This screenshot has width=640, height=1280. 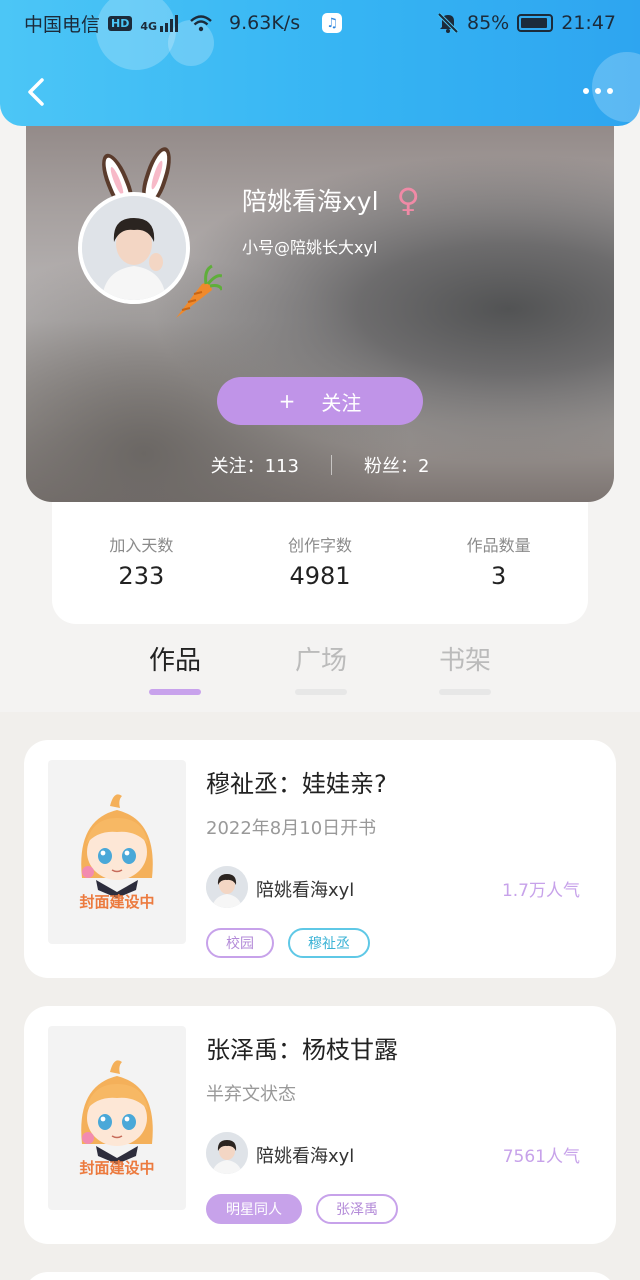 I want to click on divider, so click(x=331, y=465).